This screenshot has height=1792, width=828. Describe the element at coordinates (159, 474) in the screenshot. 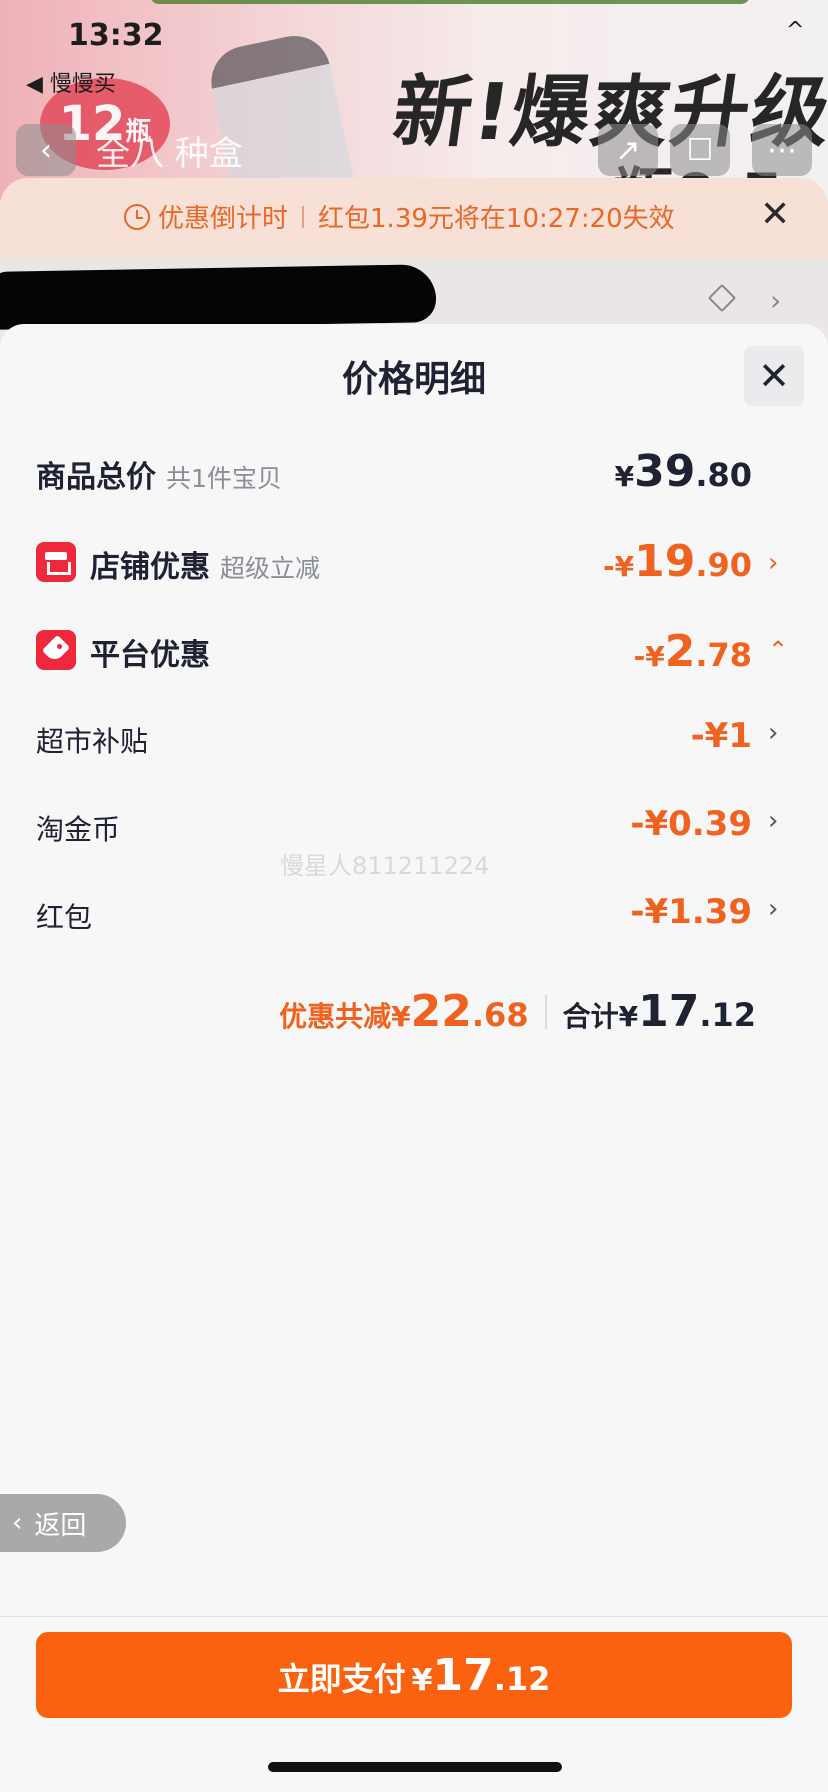

I see `goods-total-row: 商品总价 共1件宝贝` at that location.